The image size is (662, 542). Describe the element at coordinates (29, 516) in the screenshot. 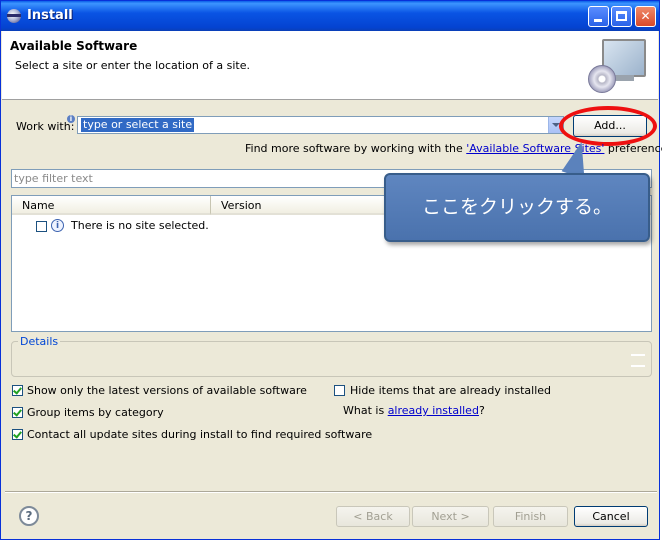

I see `help-icon: ?` at that location.